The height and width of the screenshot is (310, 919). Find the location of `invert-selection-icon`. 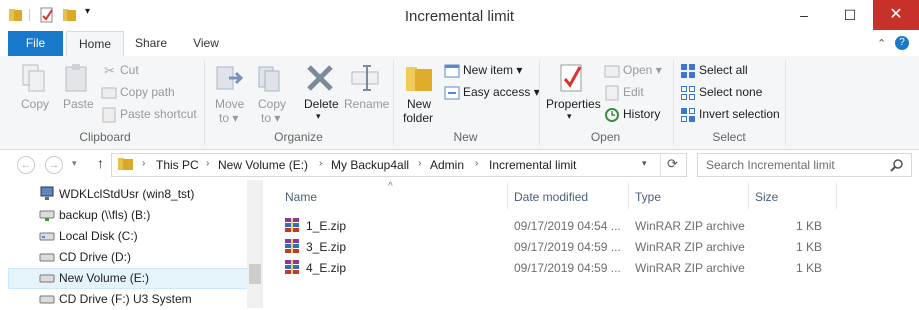

invert-selection-icon is located at coordinates (688, 115).